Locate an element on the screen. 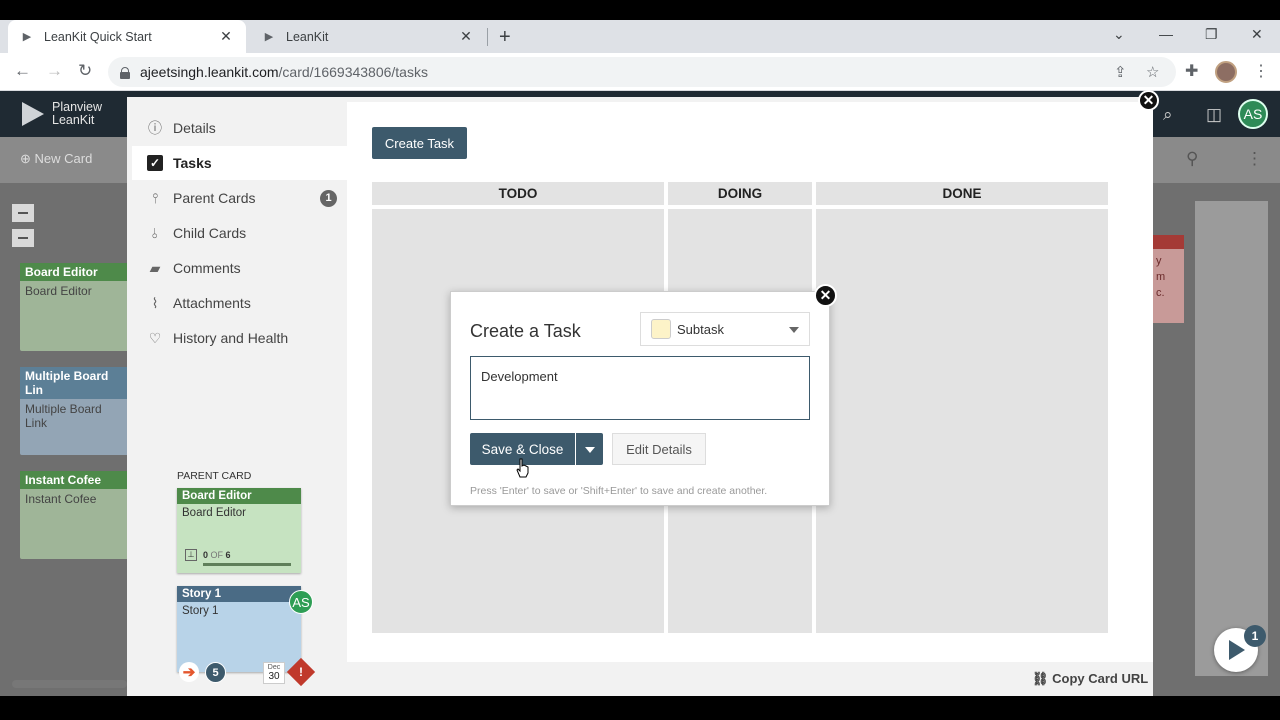 This screenshot has width=1280, height=720. horizontal-scrollbar is located at coordinates (69, 684).